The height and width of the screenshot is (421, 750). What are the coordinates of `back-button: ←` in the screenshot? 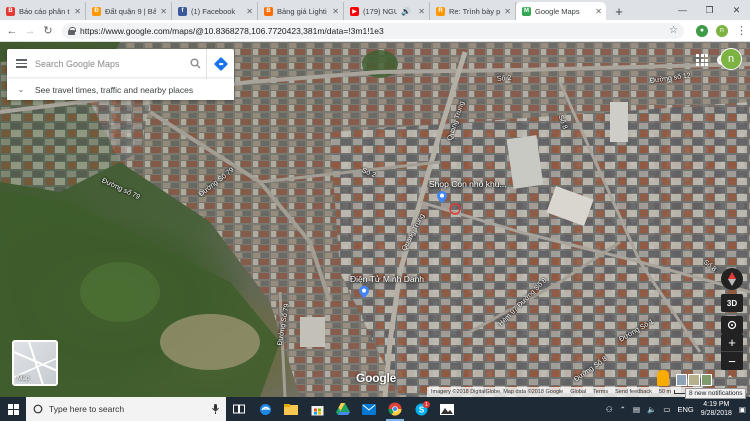 It's located at (12, 31).